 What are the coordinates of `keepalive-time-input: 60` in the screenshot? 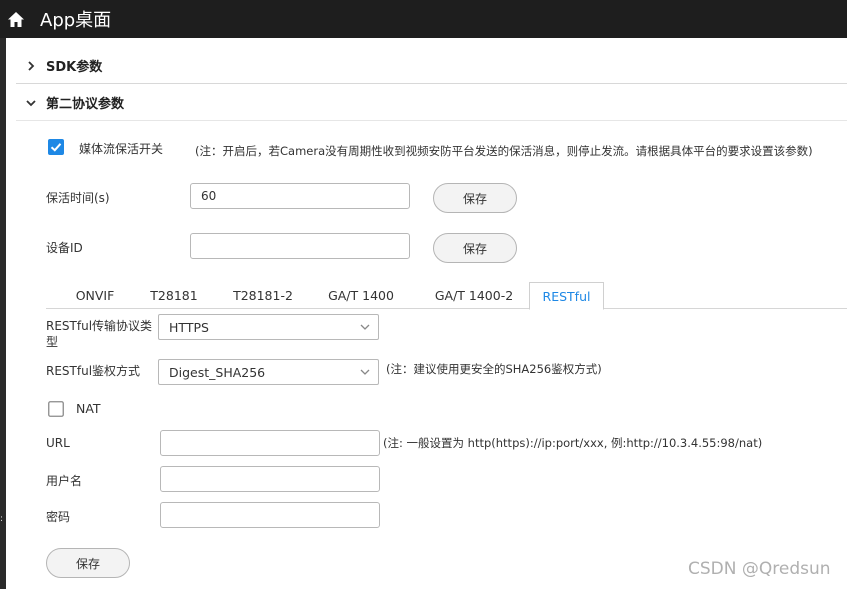 It's located at (300, 196).